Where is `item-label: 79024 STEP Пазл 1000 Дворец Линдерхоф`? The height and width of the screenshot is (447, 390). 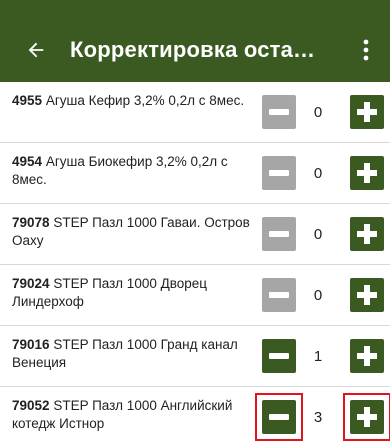 item-label: 79024 STEP Пазл 1000 Дворец Линдерхоф is located at coordinates (132, 293).